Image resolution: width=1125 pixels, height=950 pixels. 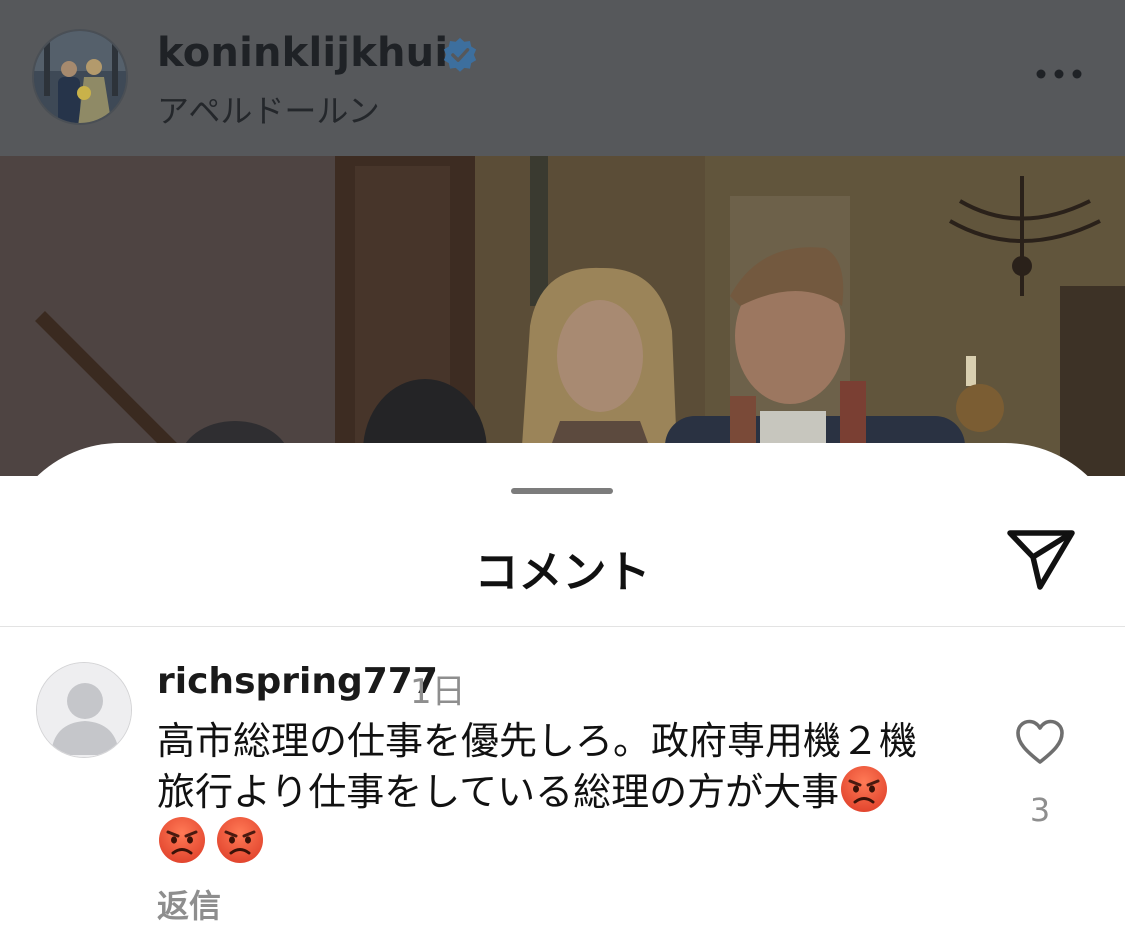 I want to click on post-author-avatar, so click(x=80, y=77).